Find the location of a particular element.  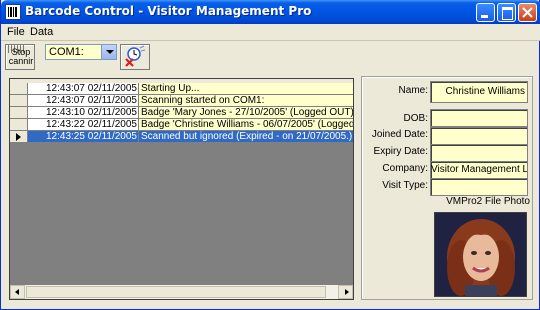

scroll-right-icon is located at coordinates (345, 292).